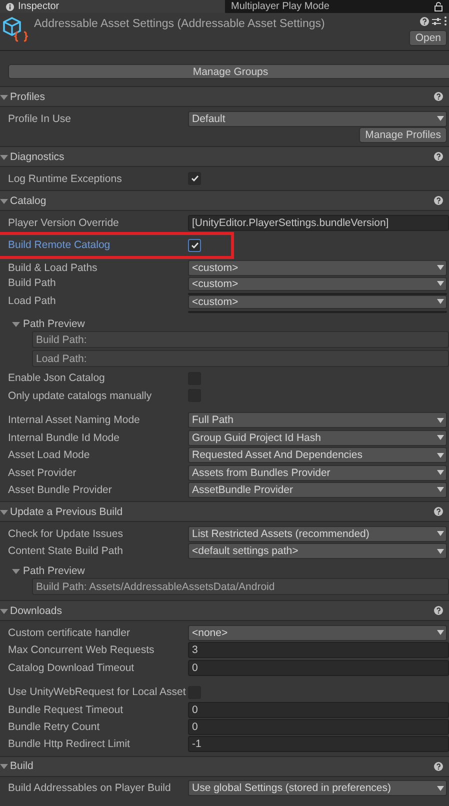 The image size is (449, 806). What do you see at coordinates (90, 788) in the screenshot?
I see `field-label: Build Addressables on Player Build` at bounding box center [90, 788].